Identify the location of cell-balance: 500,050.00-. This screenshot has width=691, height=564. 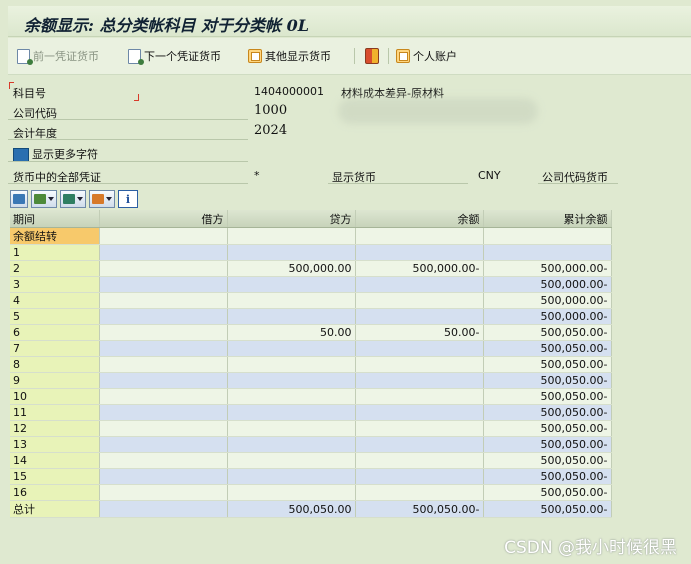
(419, 509).